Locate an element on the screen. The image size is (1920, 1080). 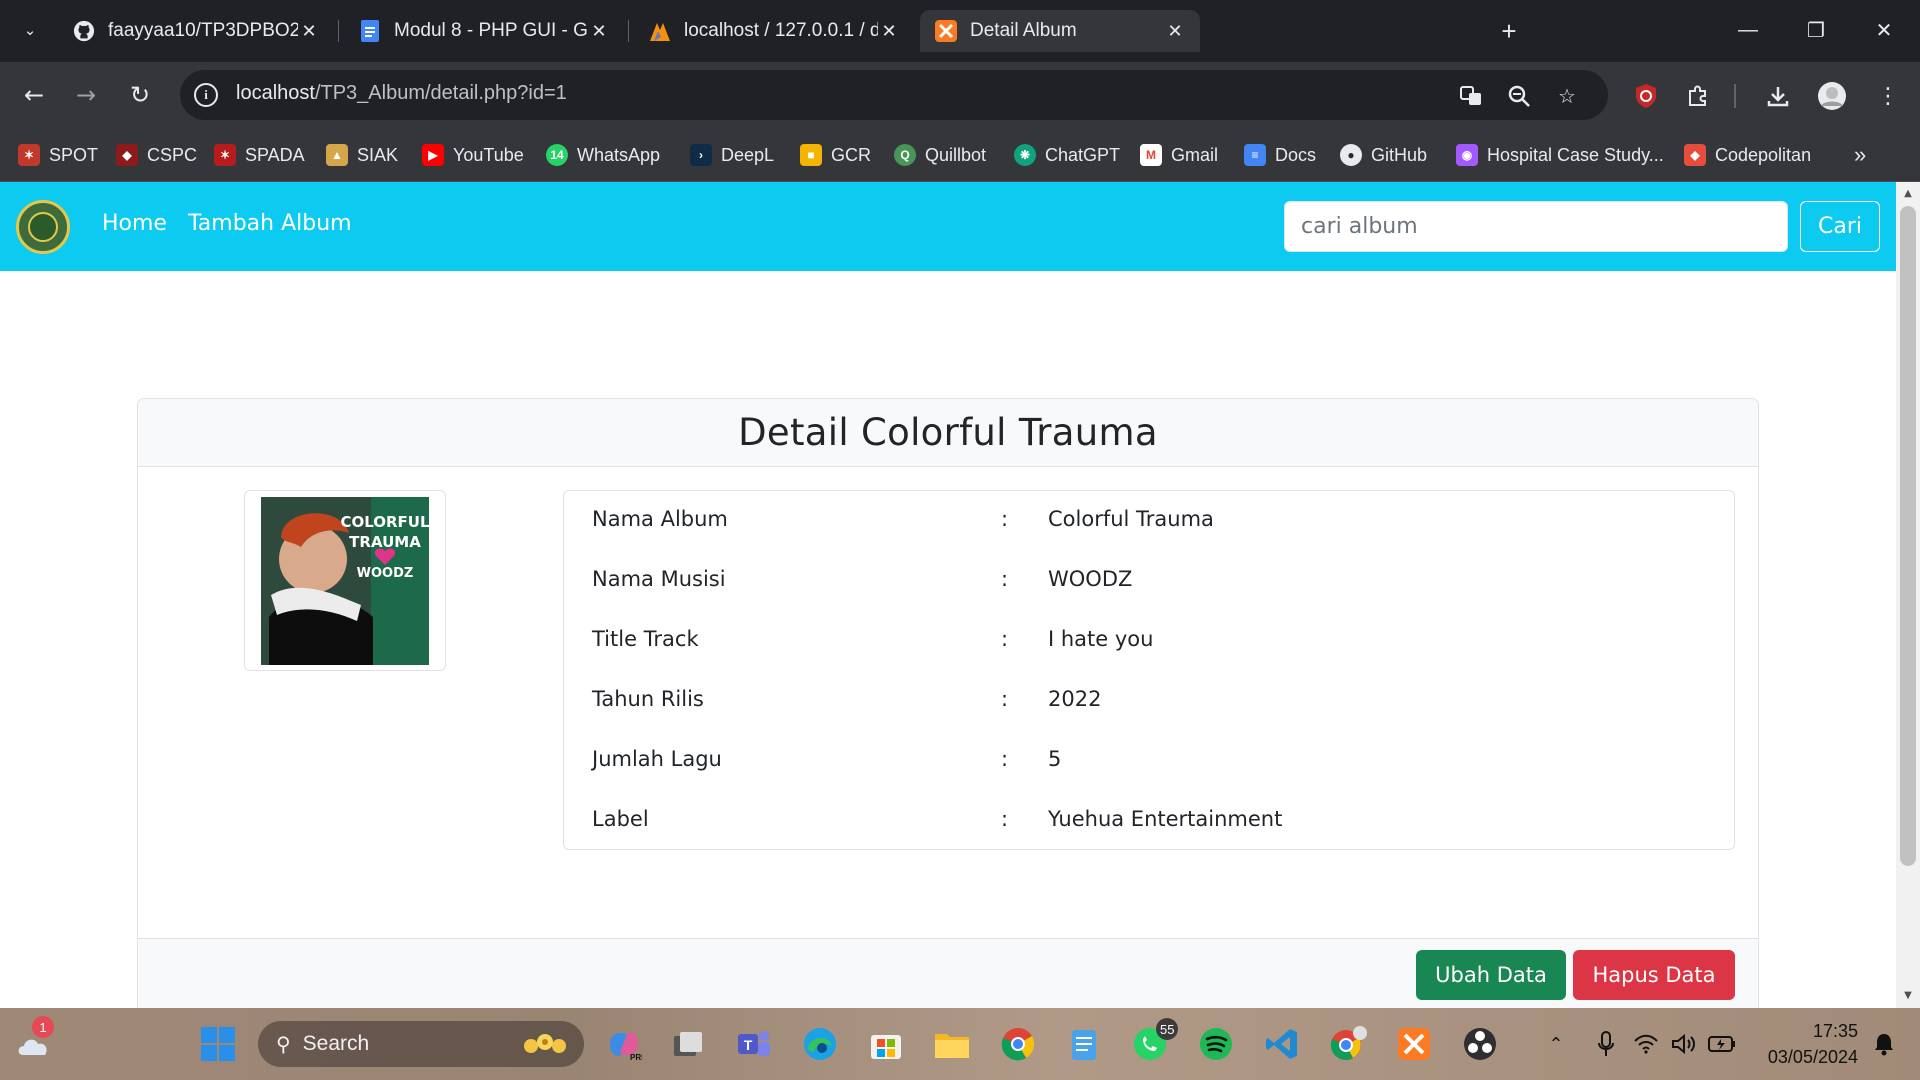
url-text: localhost/TP3_Album/detail.php?id=1 is located at coordinates (401, 93).